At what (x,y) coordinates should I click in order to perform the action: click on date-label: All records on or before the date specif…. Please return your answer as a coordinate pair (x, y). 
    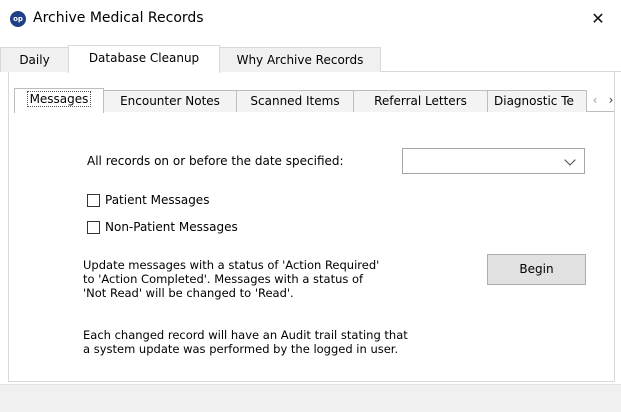
    Looking at the image, I should click on (215, 161).